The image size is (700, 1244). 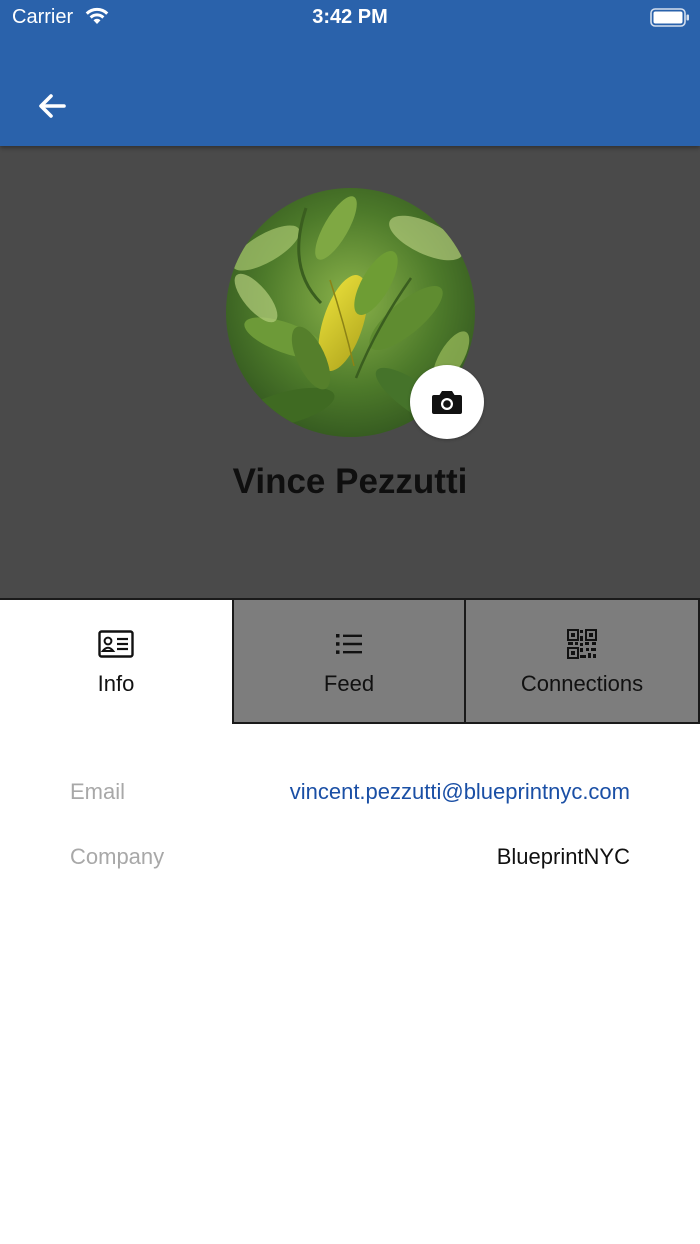 What do you see at coordinates (117, 856) in the screenshot?
I see `company-label: Company` at bounding box center [117, 856].